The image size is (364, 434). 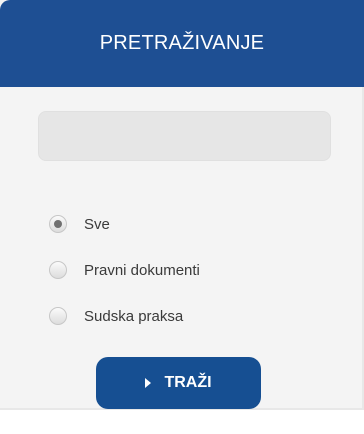 What do you see at coordinates (148, 383) in the screenshot?
I see `play-arrow-icon` at bounding box center [148, 383].